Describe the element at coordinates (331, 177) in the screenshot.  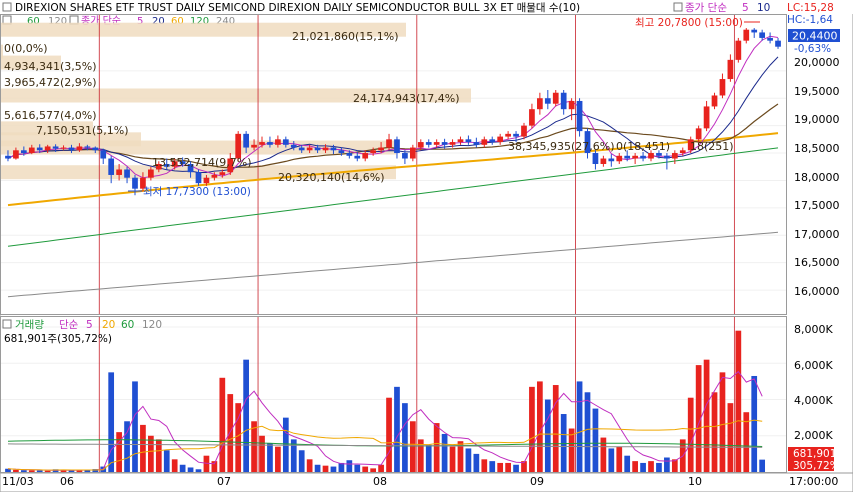
I see `profile-label-6: 20,320,140(14,6%)` at that location.